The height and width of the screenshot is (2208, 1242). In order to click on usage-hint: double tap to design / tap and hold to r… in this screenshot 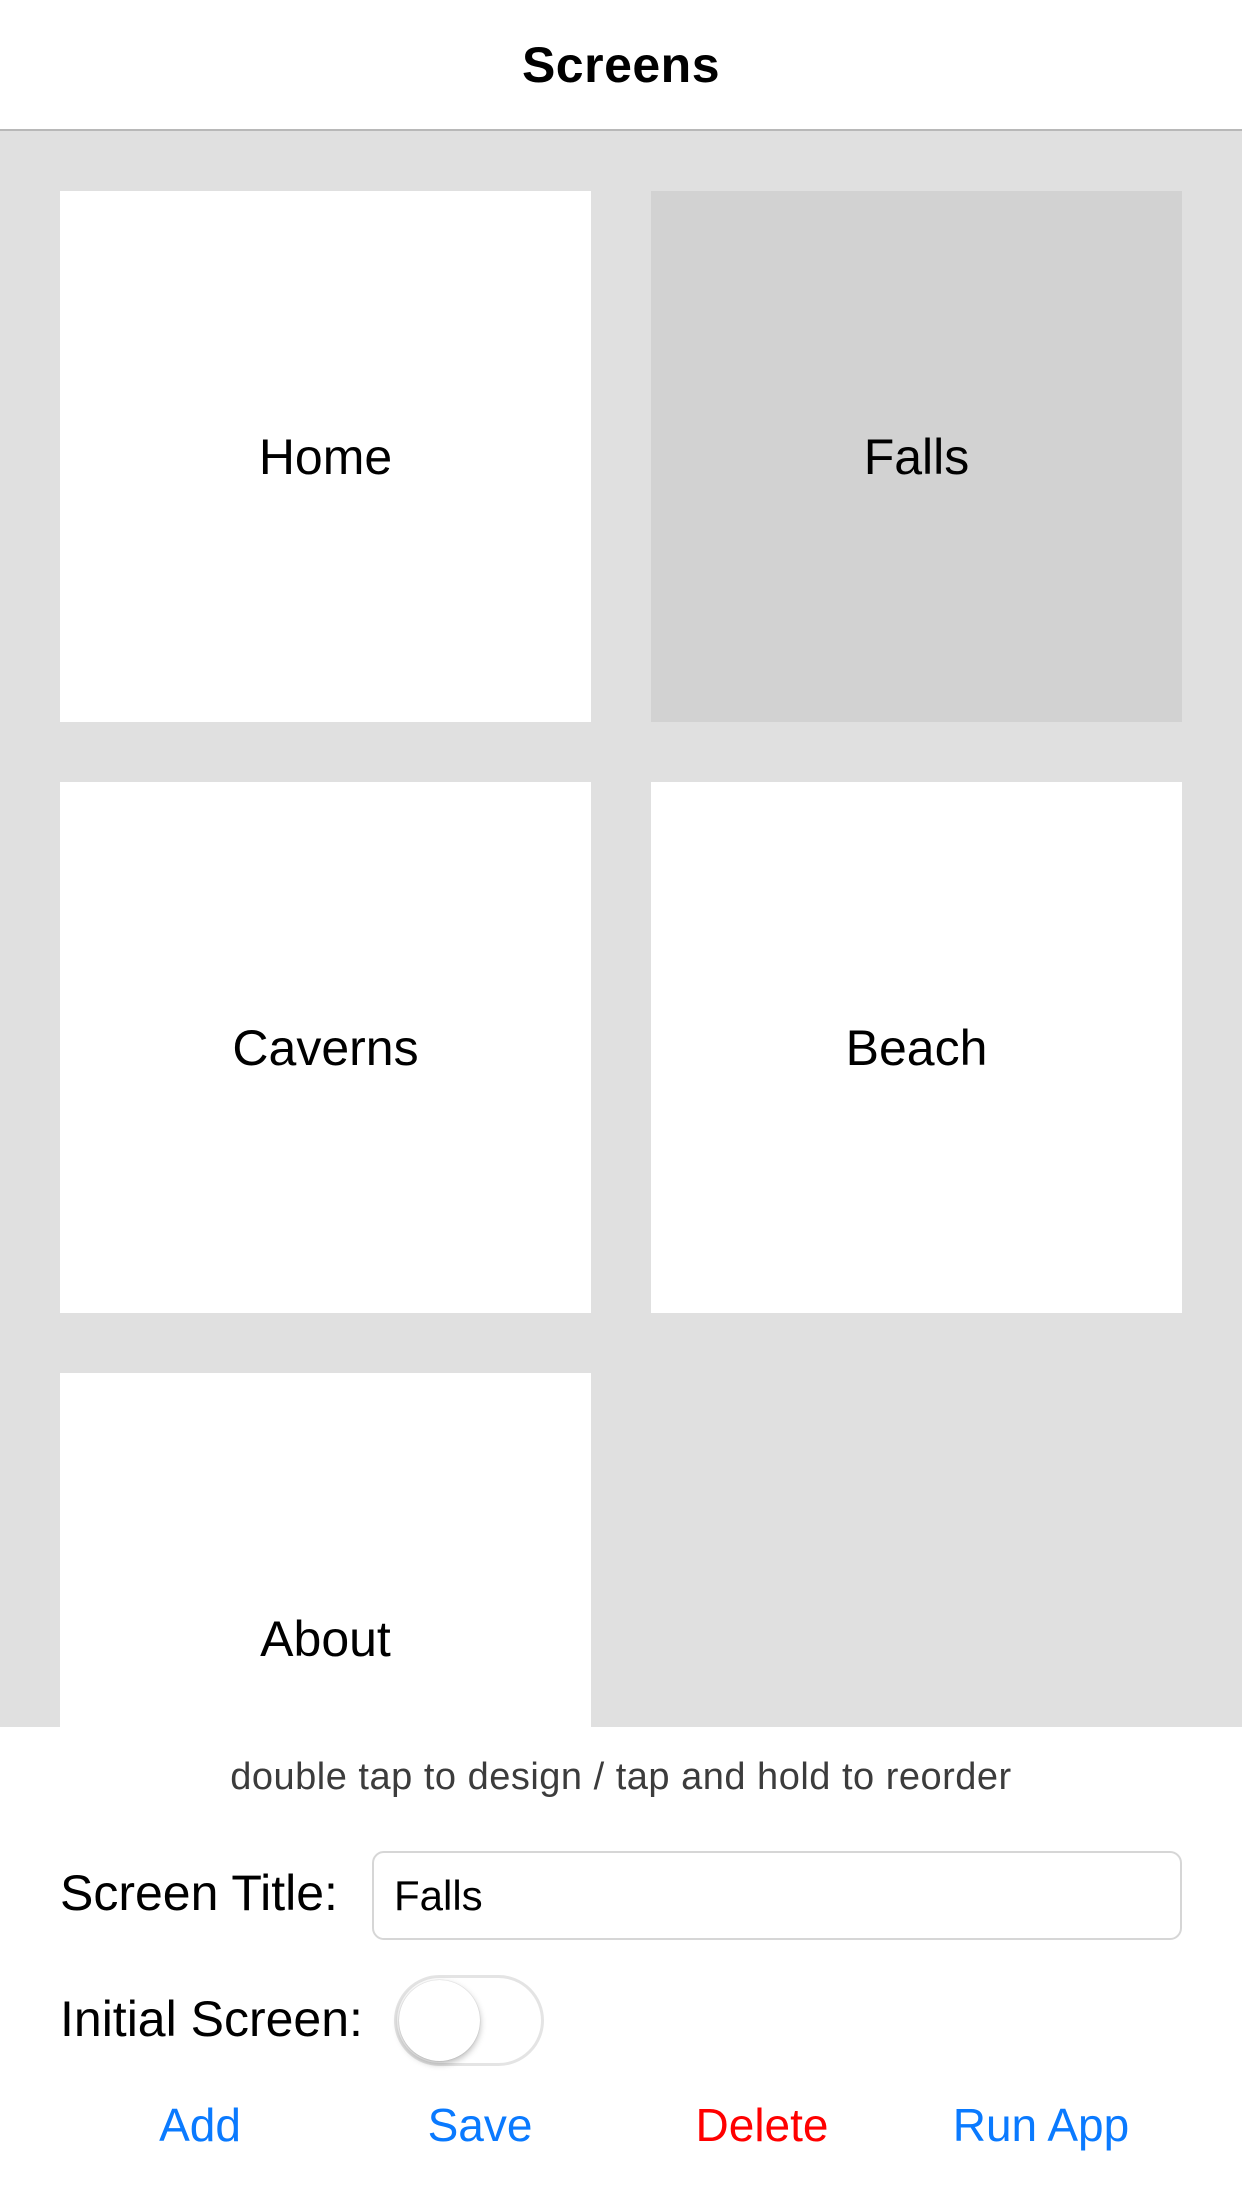, I will do `click(621, 1777)`.